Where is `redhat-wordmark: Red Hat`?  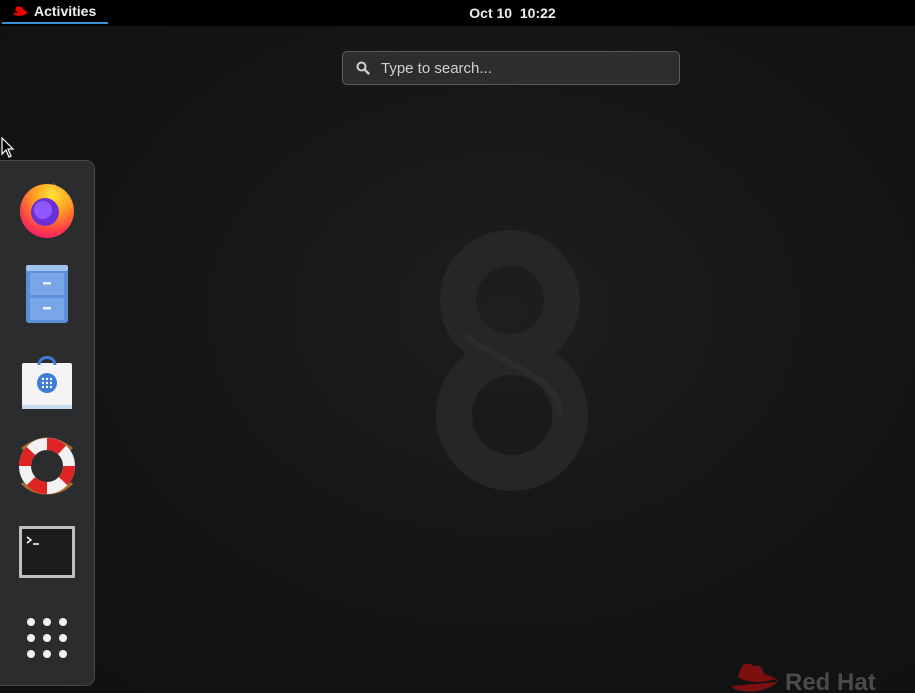 redhat-wordmark: Red Hat is located at coordinates (830, 681).